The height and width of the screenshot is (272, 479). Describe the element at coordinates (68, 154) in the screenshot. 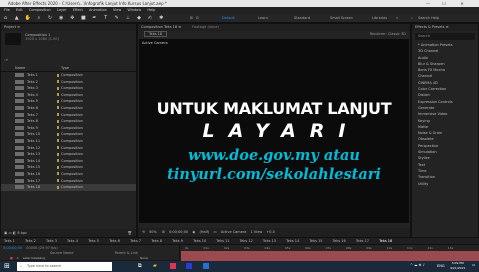

I see `project-item: Teks 13 Composition` at that location.